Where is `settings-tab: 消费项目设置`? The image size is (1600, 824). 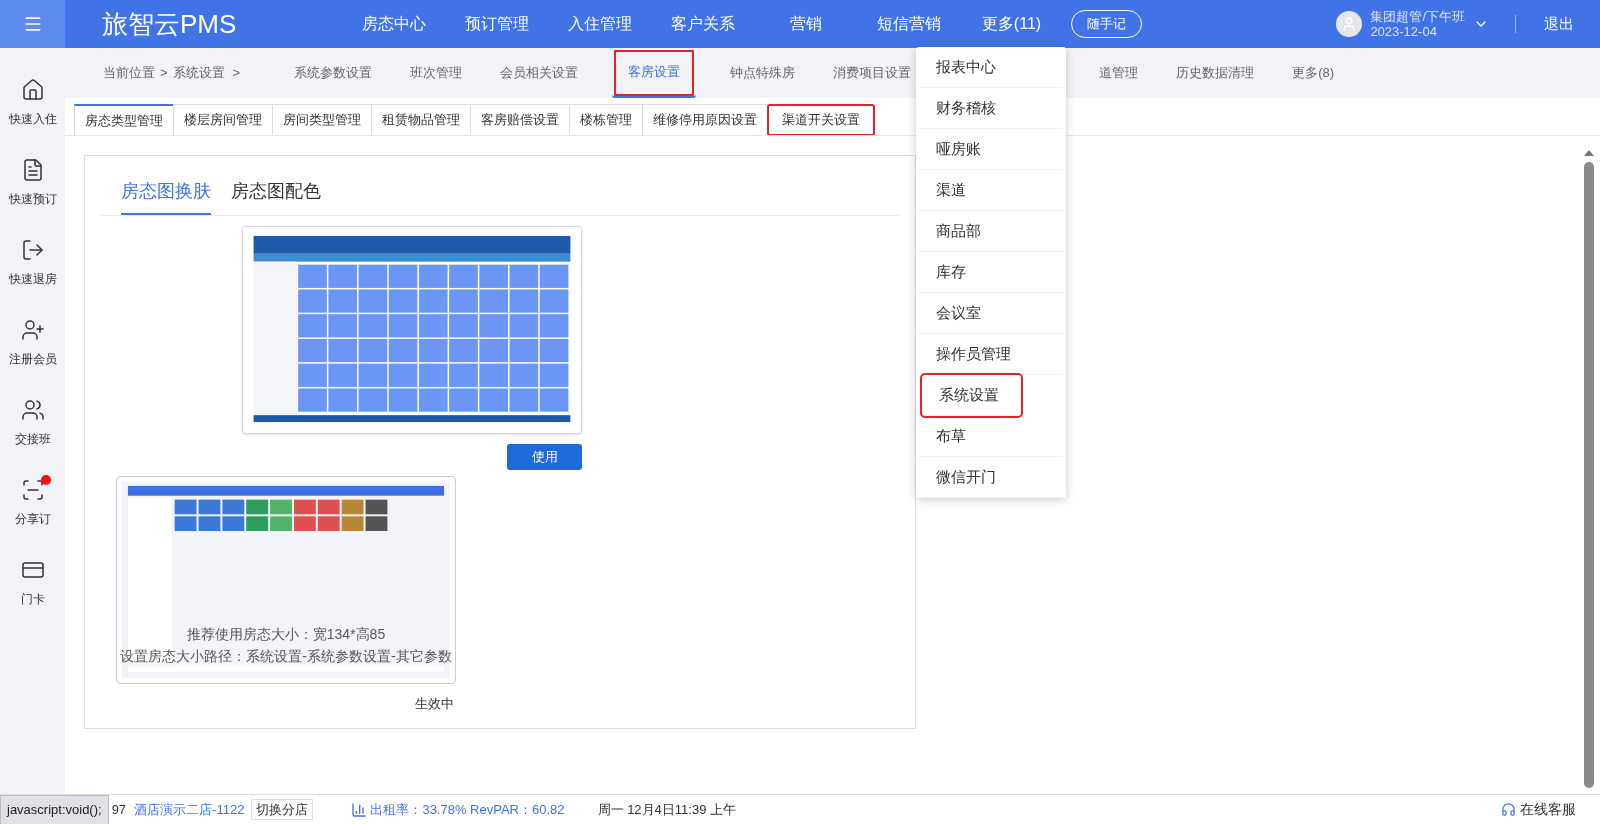 settings-tab: 消费项目设置 is located at coordinates (872, 73).